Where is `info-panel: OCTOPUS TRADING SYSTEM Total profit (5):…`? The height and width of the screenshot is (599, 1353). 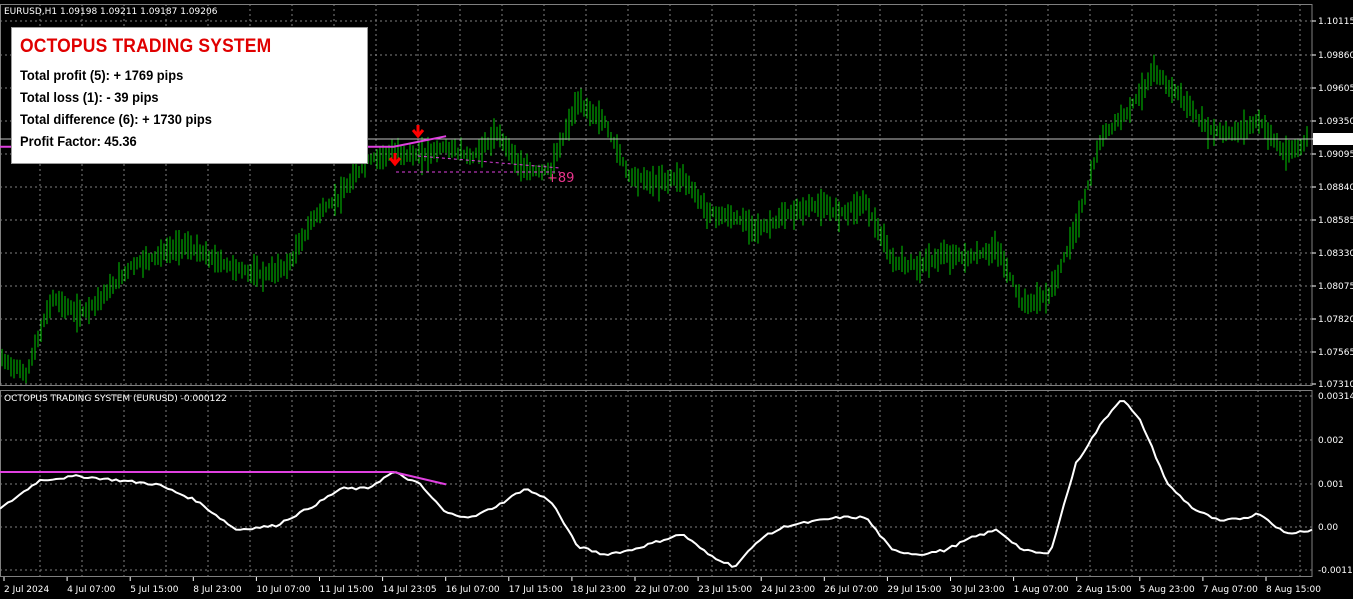
info-panel: OCTOPUS TRADING SYSTEM Total profit (5):… is located at coordinates (189, 95).